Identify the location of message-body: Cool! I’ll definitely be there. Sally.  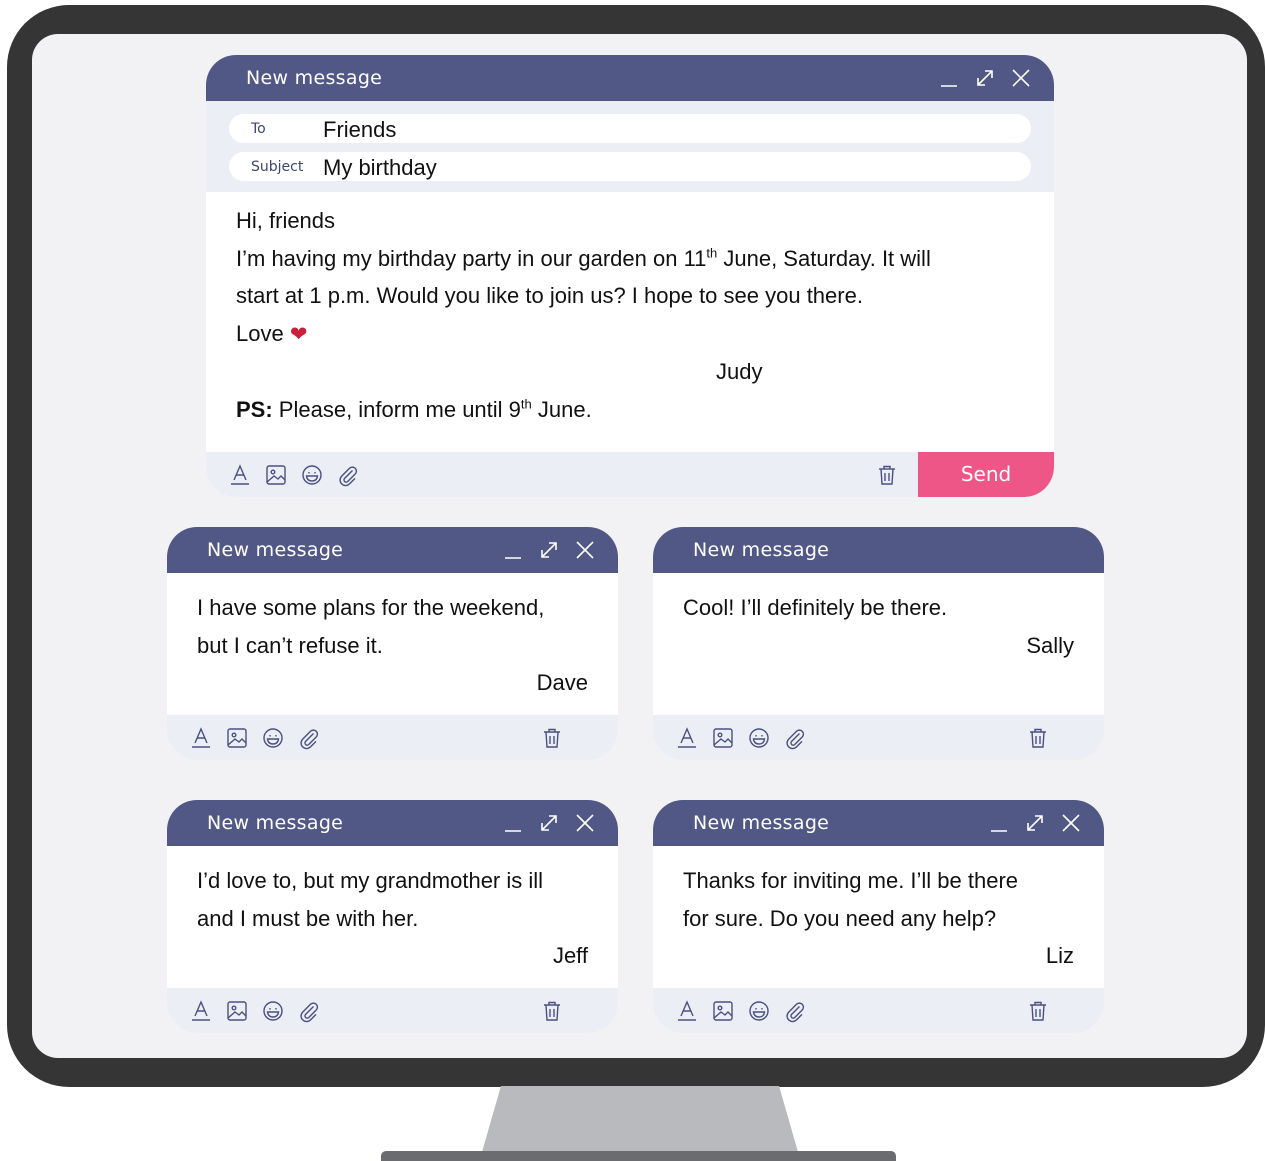
(878, 636).